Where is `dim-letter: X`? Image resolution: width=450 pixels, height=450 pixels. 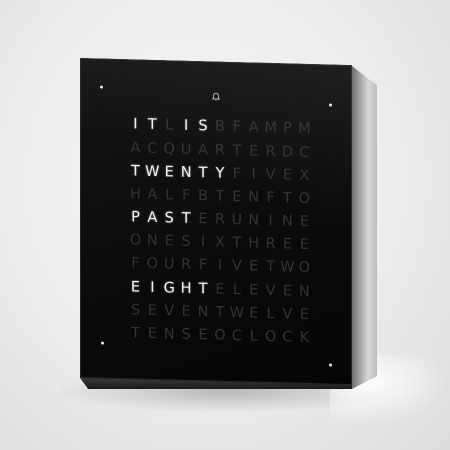 dim-letter: X is located at coordinates (219, 243).